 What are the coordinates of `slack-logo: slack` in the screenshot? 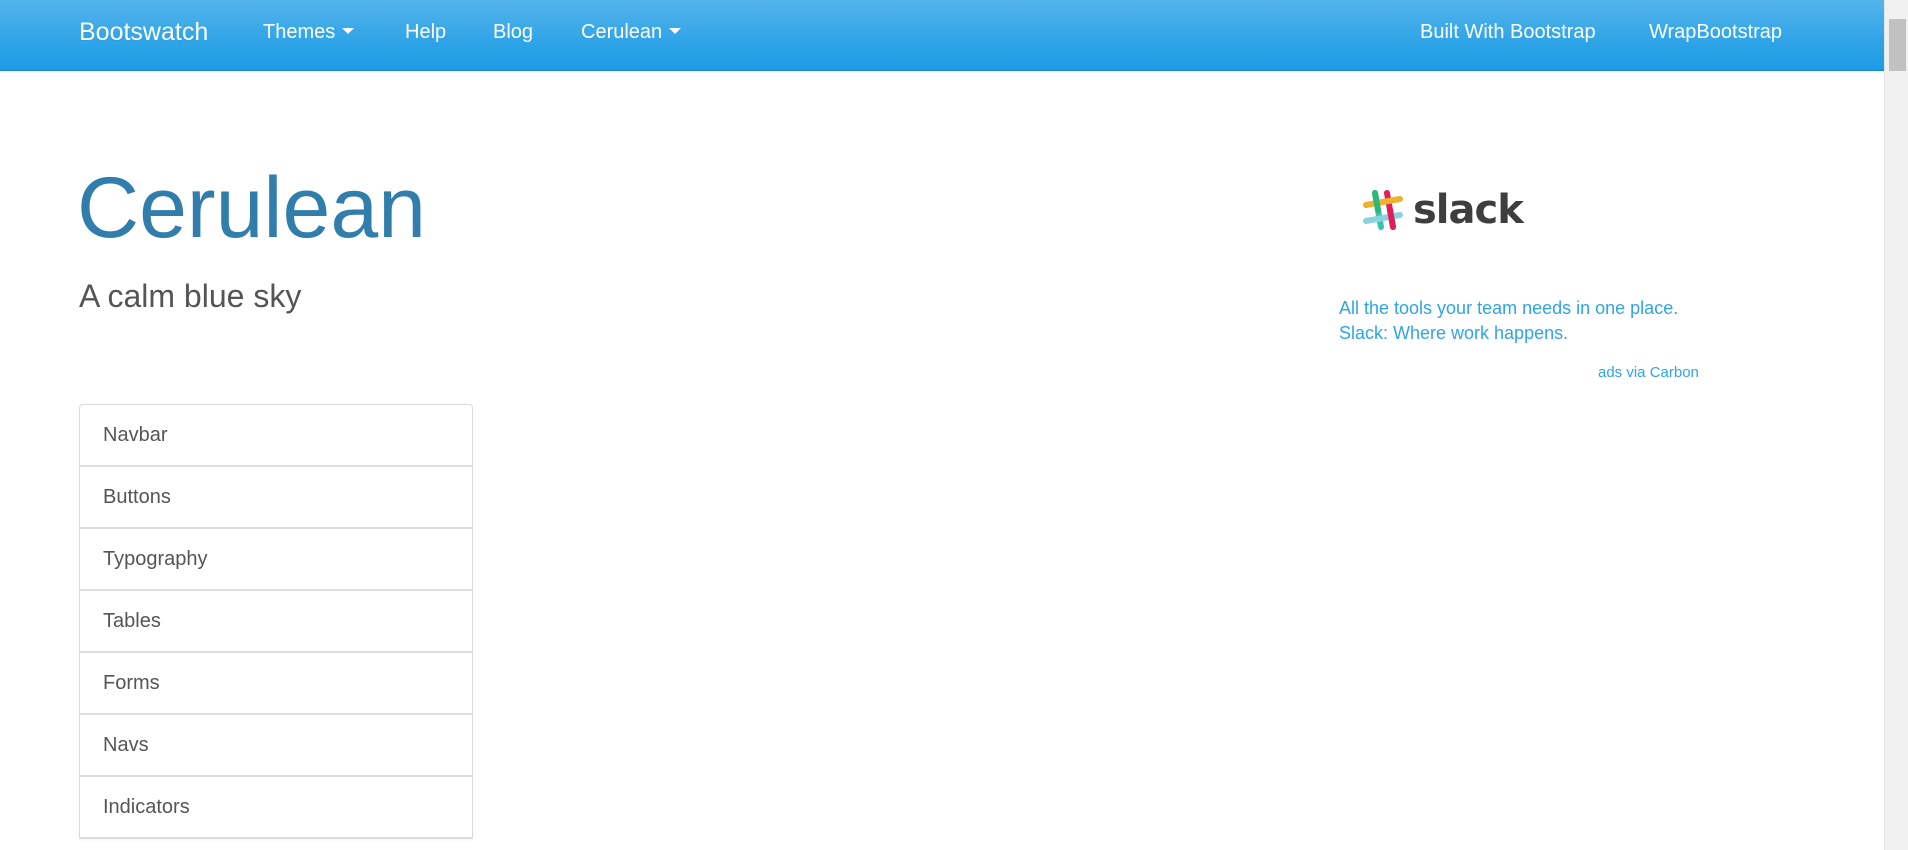 It's located at (1446, 210).